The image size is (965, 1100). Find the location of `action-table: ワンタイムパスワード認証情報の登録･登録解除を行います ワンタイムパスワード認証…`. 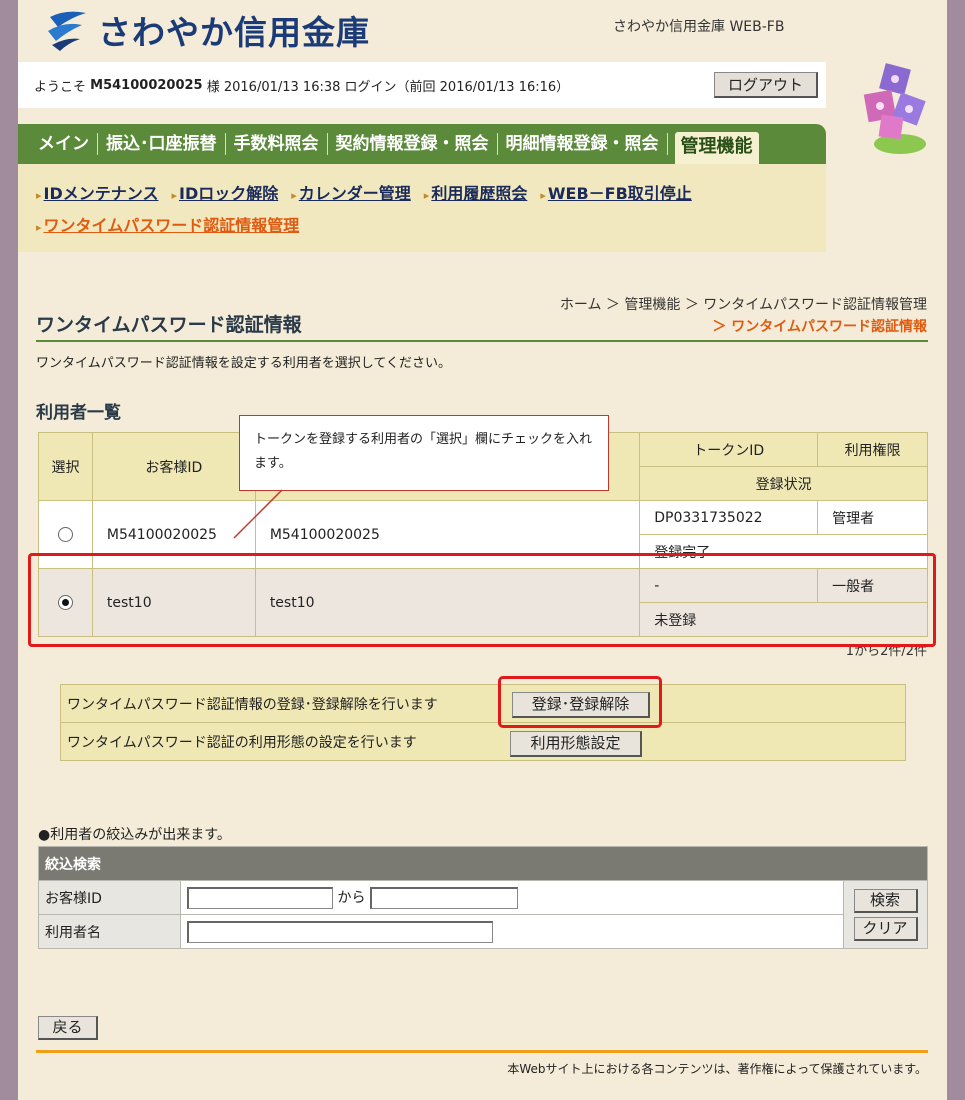

action-table: ワンタイムパスワード認証情報の登録･登録解除を行います ワンタイムパスワード認証… is located at coordinates (483, 722).